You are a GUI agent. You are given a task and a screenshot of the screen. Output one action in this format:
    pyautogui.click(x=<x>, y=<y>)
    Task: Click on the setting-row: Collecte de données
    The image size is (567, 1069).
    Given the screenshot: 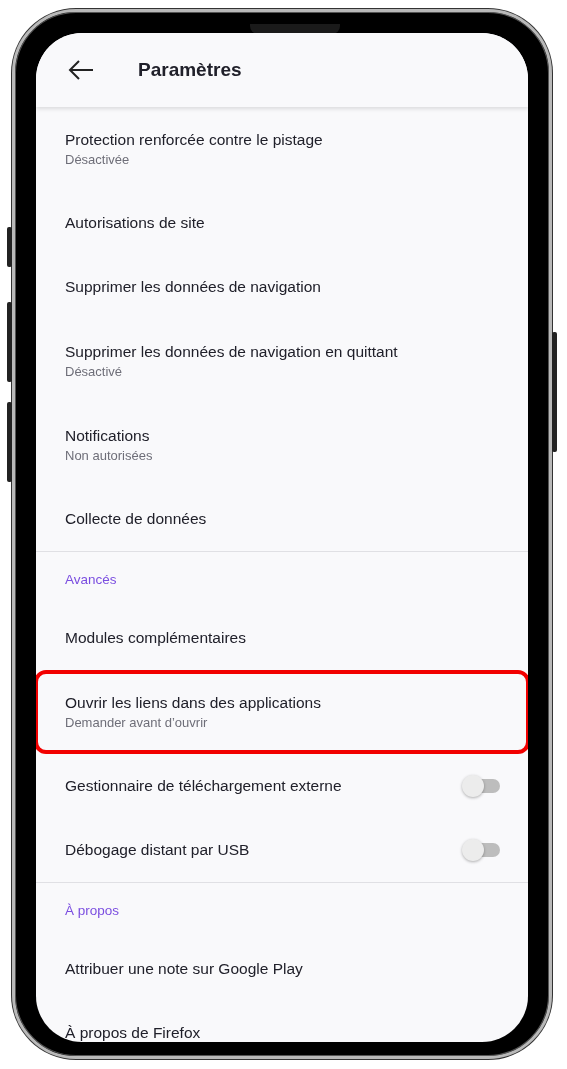 What is the action you would take?
    pyautogui.click(x=282, y=519)
    